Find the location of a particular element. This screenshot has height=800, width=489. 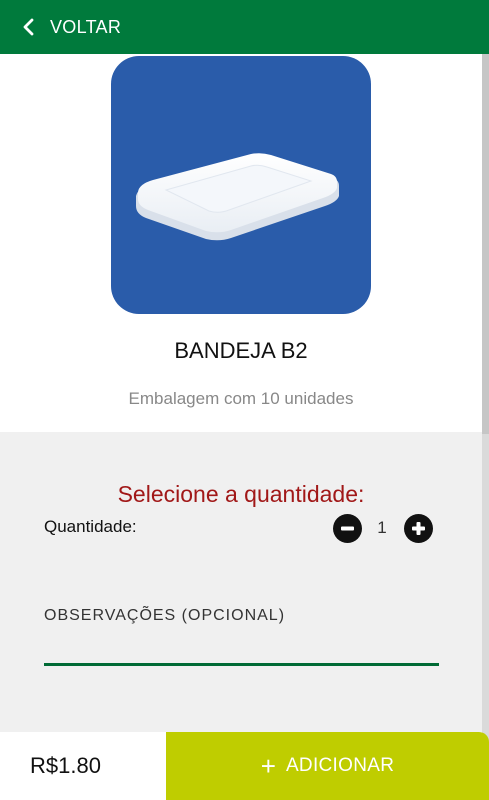

quantity-value: 1 is located at coordinates (382, 527).